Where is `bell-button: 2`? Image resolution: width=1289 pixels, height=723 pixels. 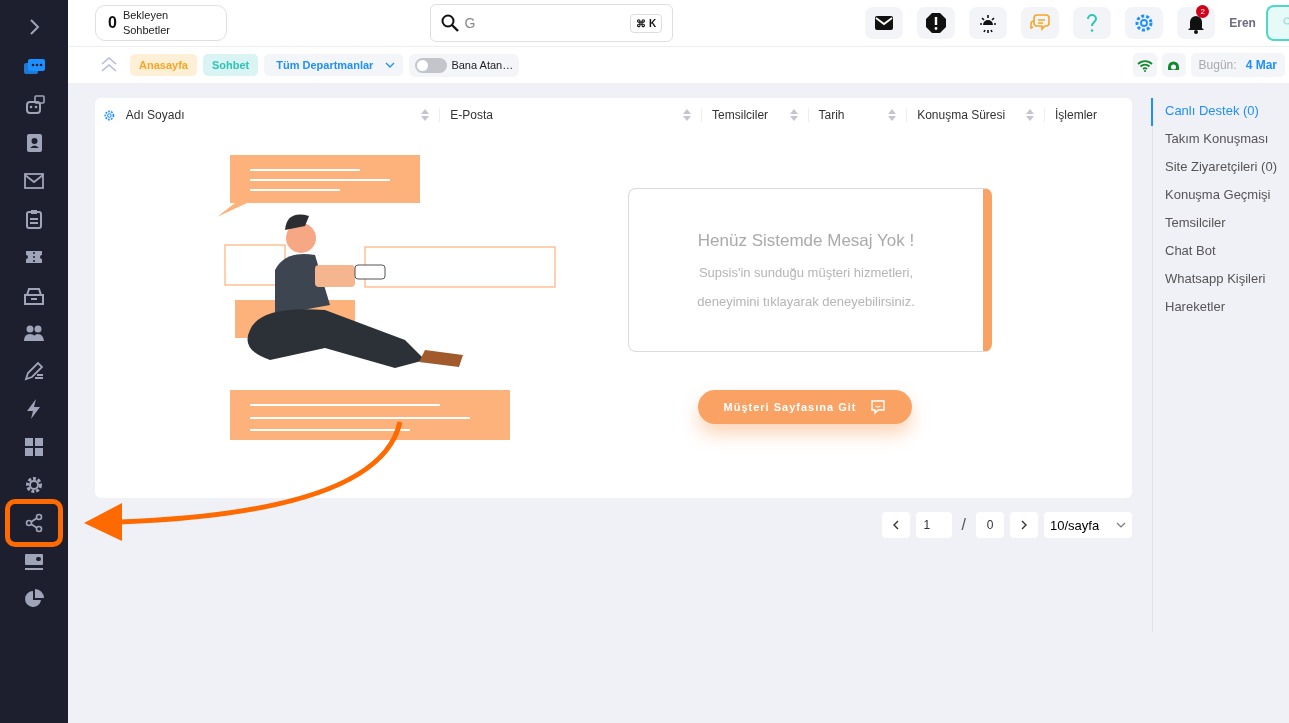
bell-button: 2 is located at coordinates (1196, 23).